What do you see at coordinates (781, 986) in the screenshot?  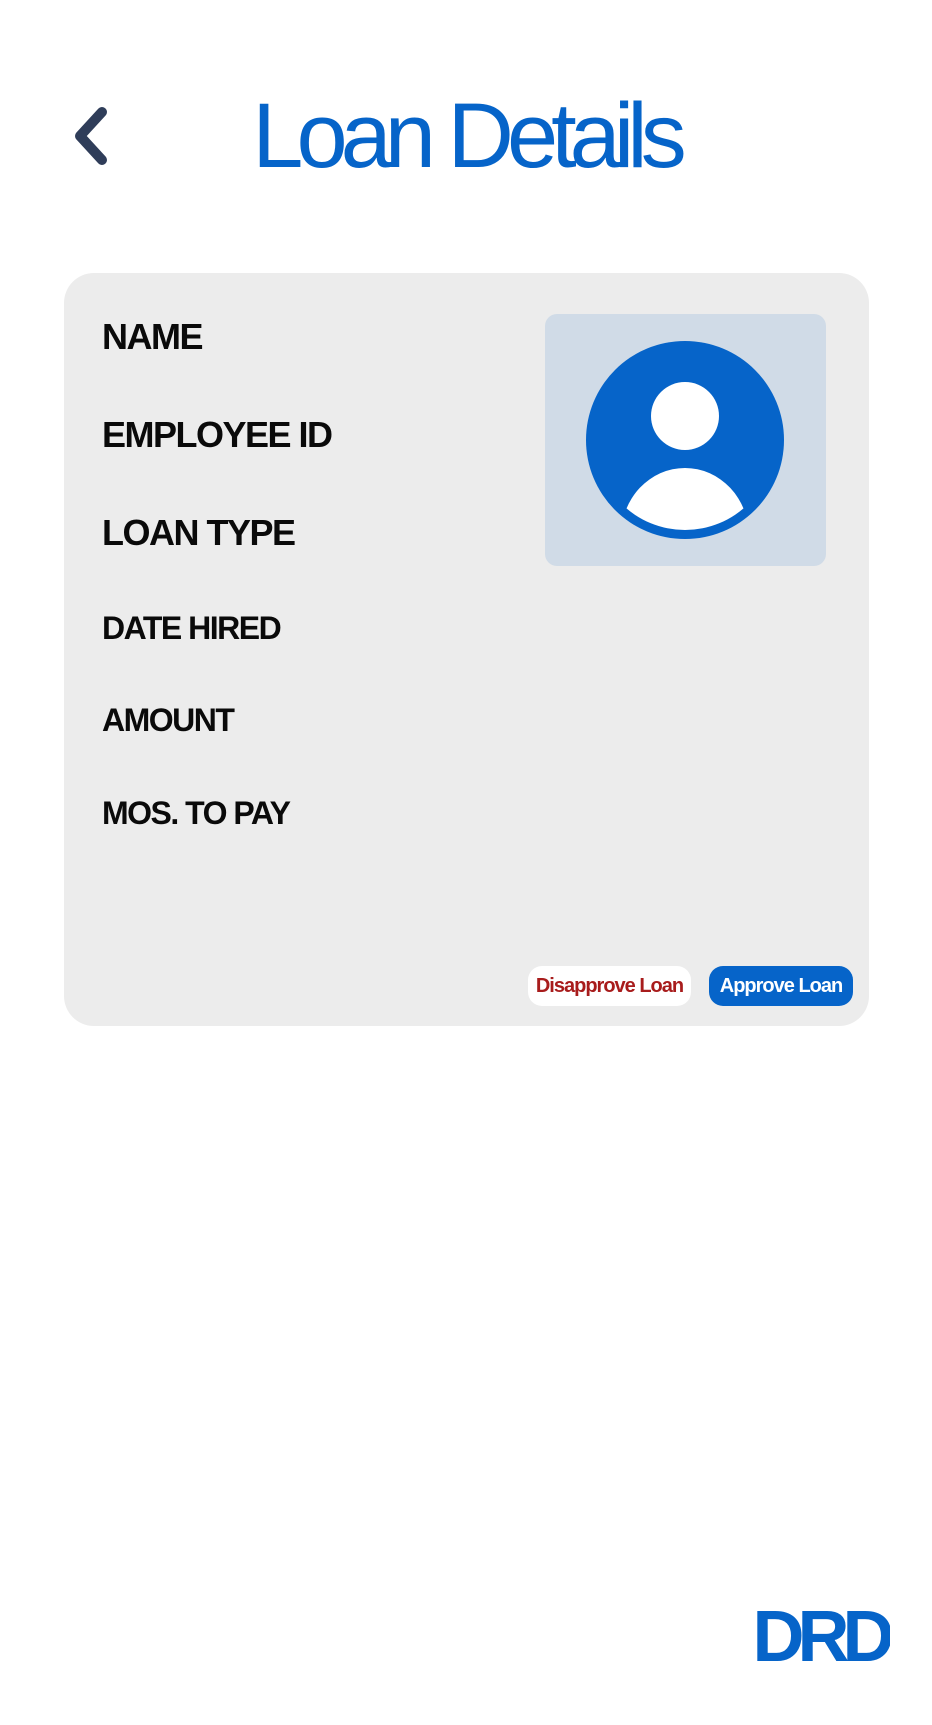 I see `approve-loan-button: Approve Loan` at bounding box center [781, 986].